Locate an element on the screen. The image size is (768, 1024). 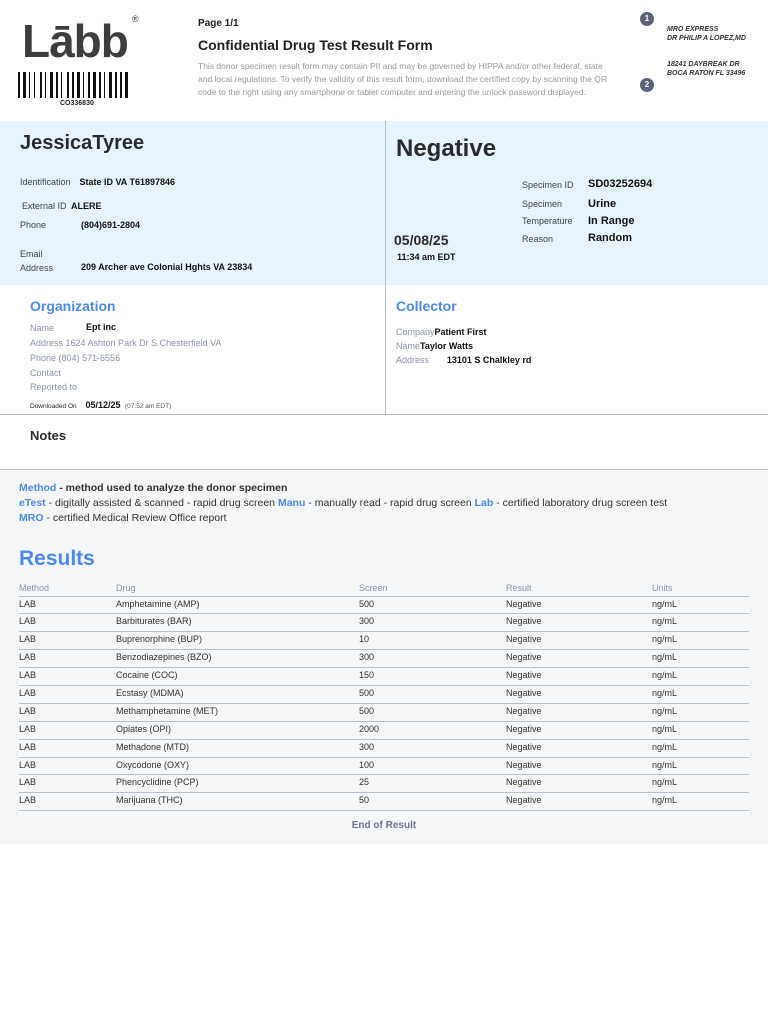
specimen-label: Specimen is located at coordinates (542, 204).